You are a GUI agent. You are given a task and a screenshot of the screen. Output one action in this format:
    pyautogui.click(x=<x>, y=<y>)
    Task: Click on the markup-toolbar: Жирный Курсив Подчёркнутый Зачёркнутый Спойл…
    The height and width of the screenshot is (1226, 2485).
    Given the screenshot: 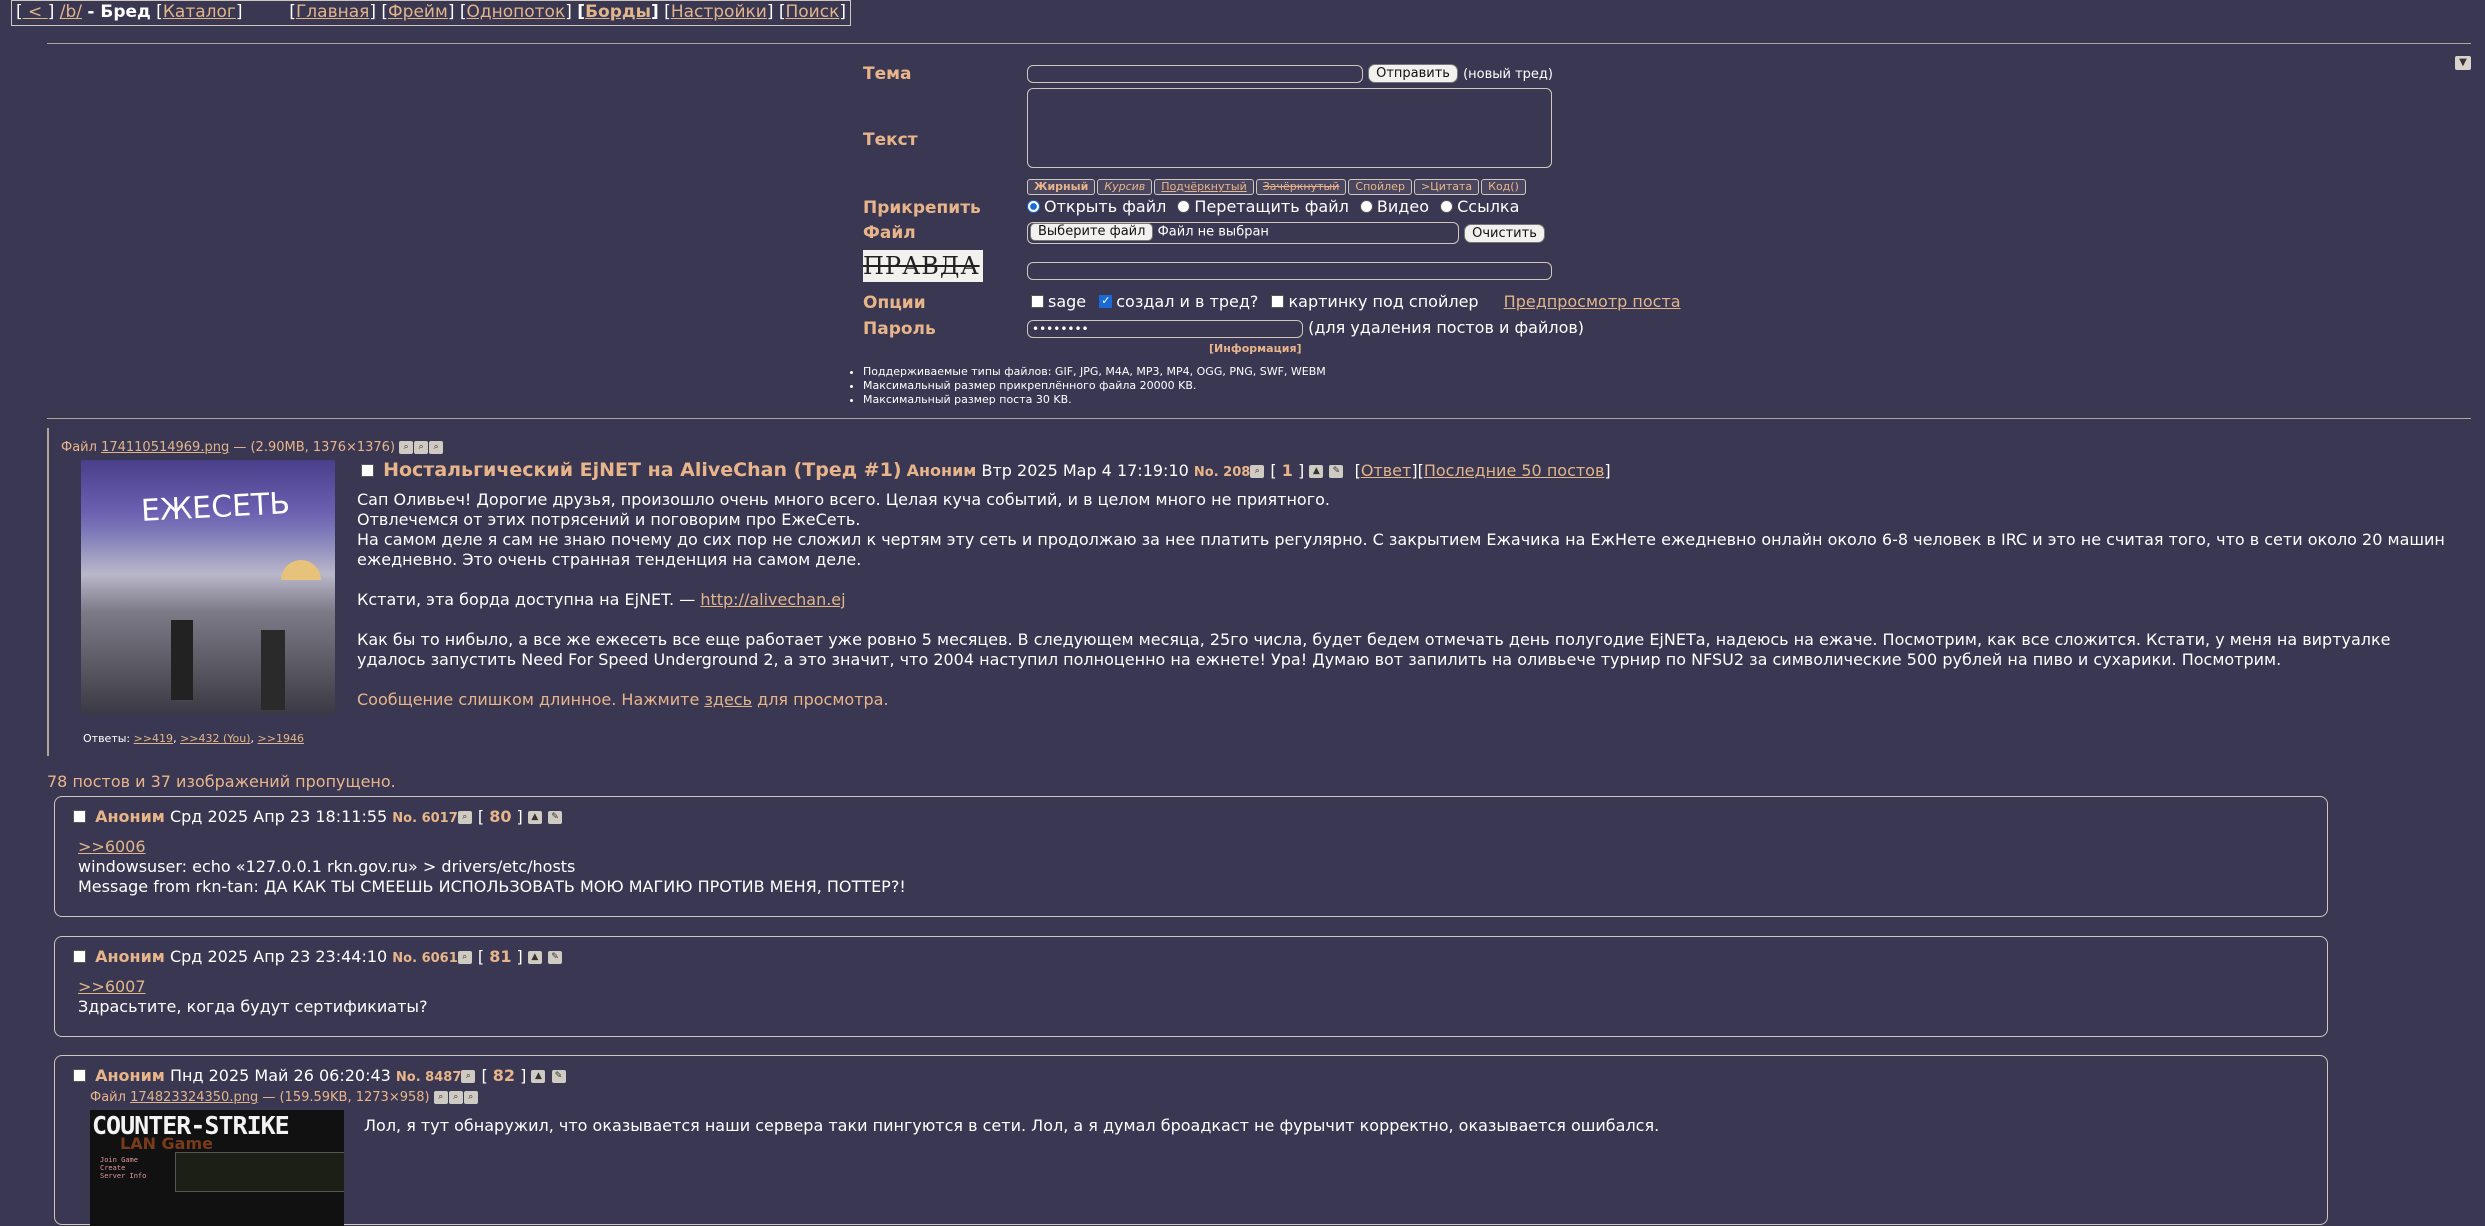 What is the action you would take?
    pyautogui.click(x=1277, y=185)
    